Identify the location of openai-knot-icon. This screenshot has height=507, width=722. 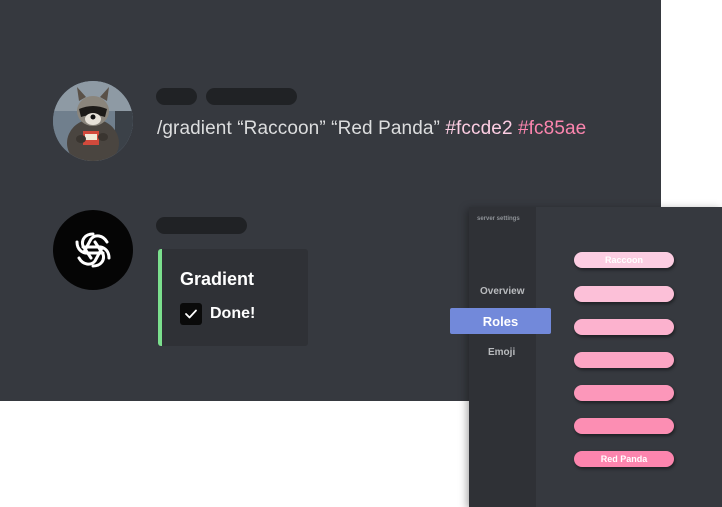
(93, 250).